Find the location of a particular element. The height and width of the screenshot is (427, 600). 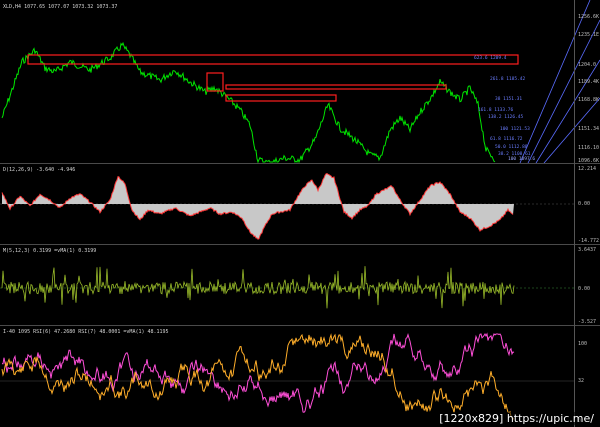

rsi-axis-label: 32 is located at coordinates (581, 381).